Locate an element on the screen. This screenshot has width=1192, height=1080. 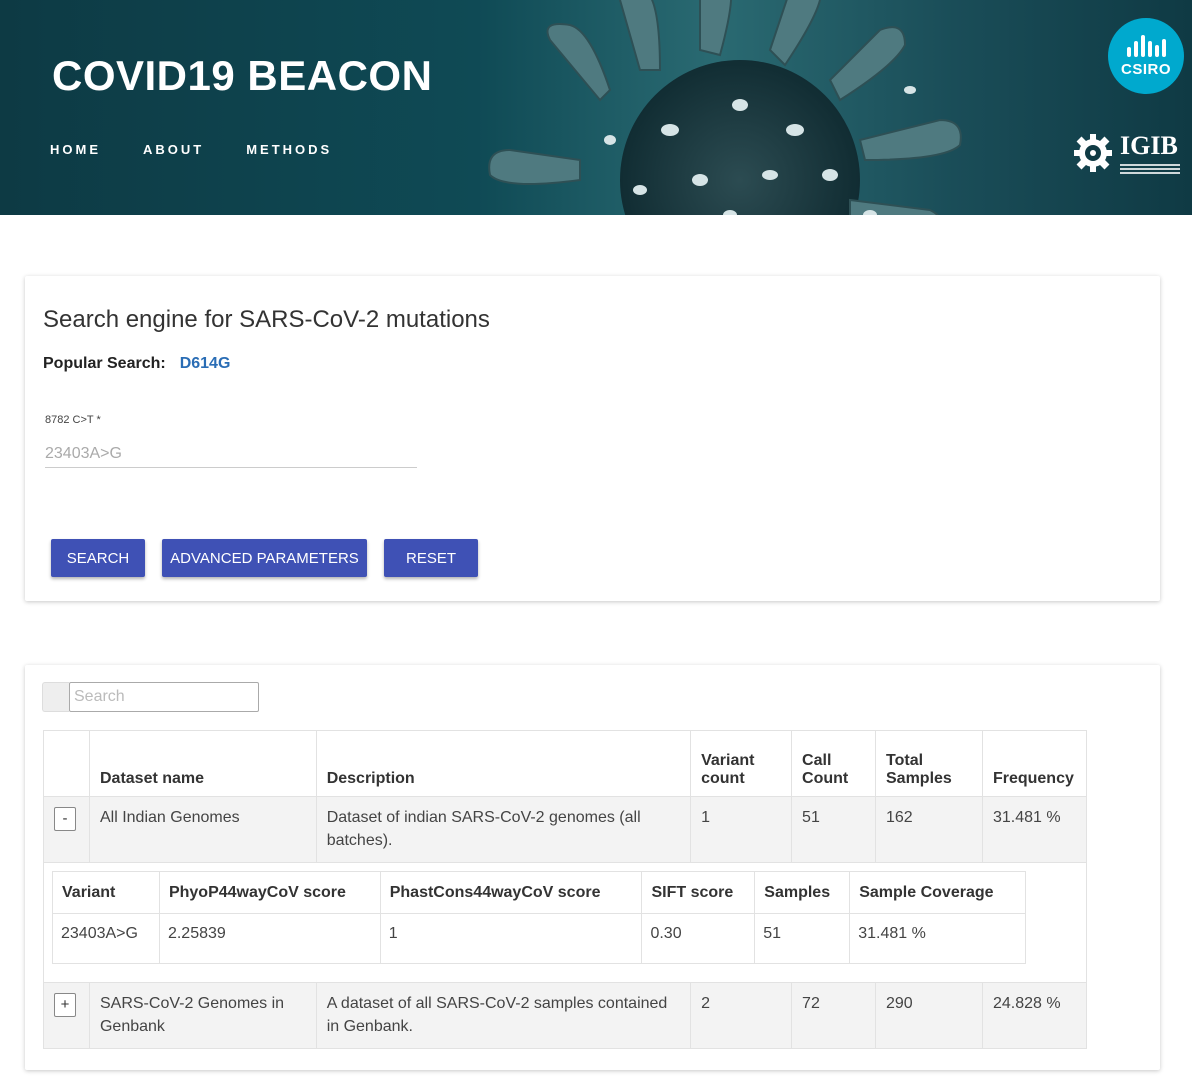
igib-logo: IGIB is located at coordinates (1126, 153).